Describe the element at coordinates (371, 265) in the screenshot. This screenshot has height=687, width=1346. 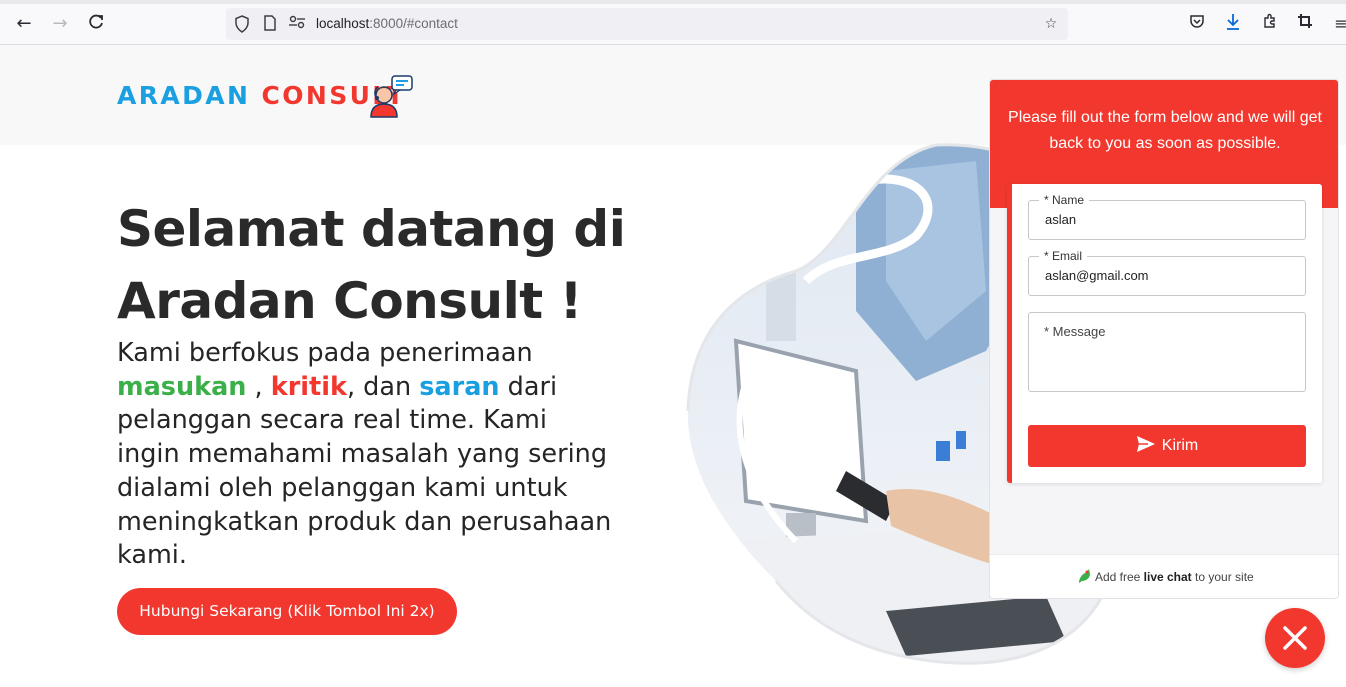
I see `hero-title: Selamat datang di Aradan Consult !` at that location.